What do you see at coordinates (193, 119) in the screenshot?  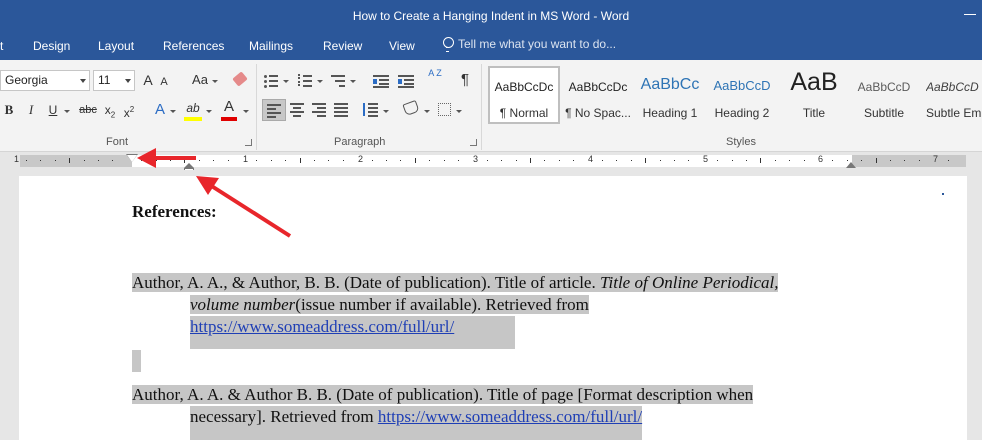 I see `highlight-color-swatch` at bounding box center [193, 119].